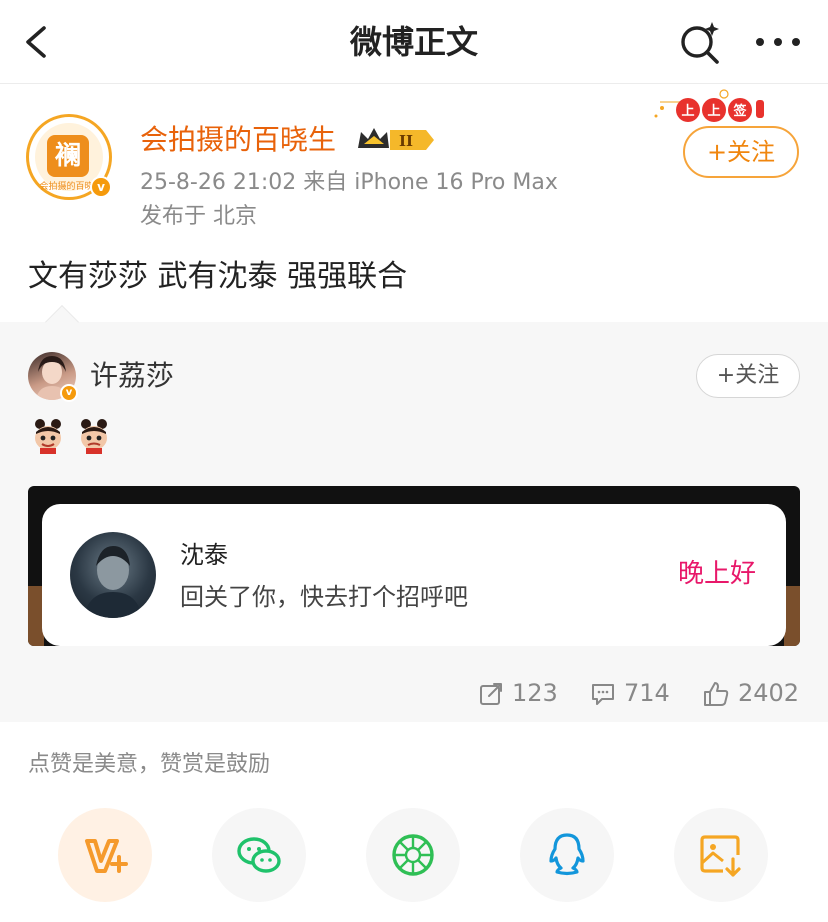 The width and height of the screenshot is (828, 922). What do you see at coordinates (68, 156) in the screenshot?
I see `avatar-logo: 襕` at bounding box center [68, 156].